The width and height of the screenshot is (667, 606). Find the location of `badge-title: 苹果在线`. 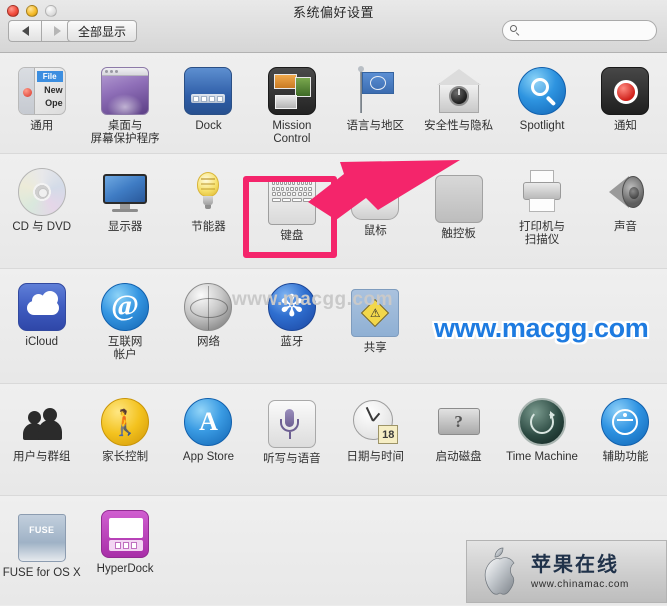

badge-title: 苹果在线 is located at coordinates (575, 564).